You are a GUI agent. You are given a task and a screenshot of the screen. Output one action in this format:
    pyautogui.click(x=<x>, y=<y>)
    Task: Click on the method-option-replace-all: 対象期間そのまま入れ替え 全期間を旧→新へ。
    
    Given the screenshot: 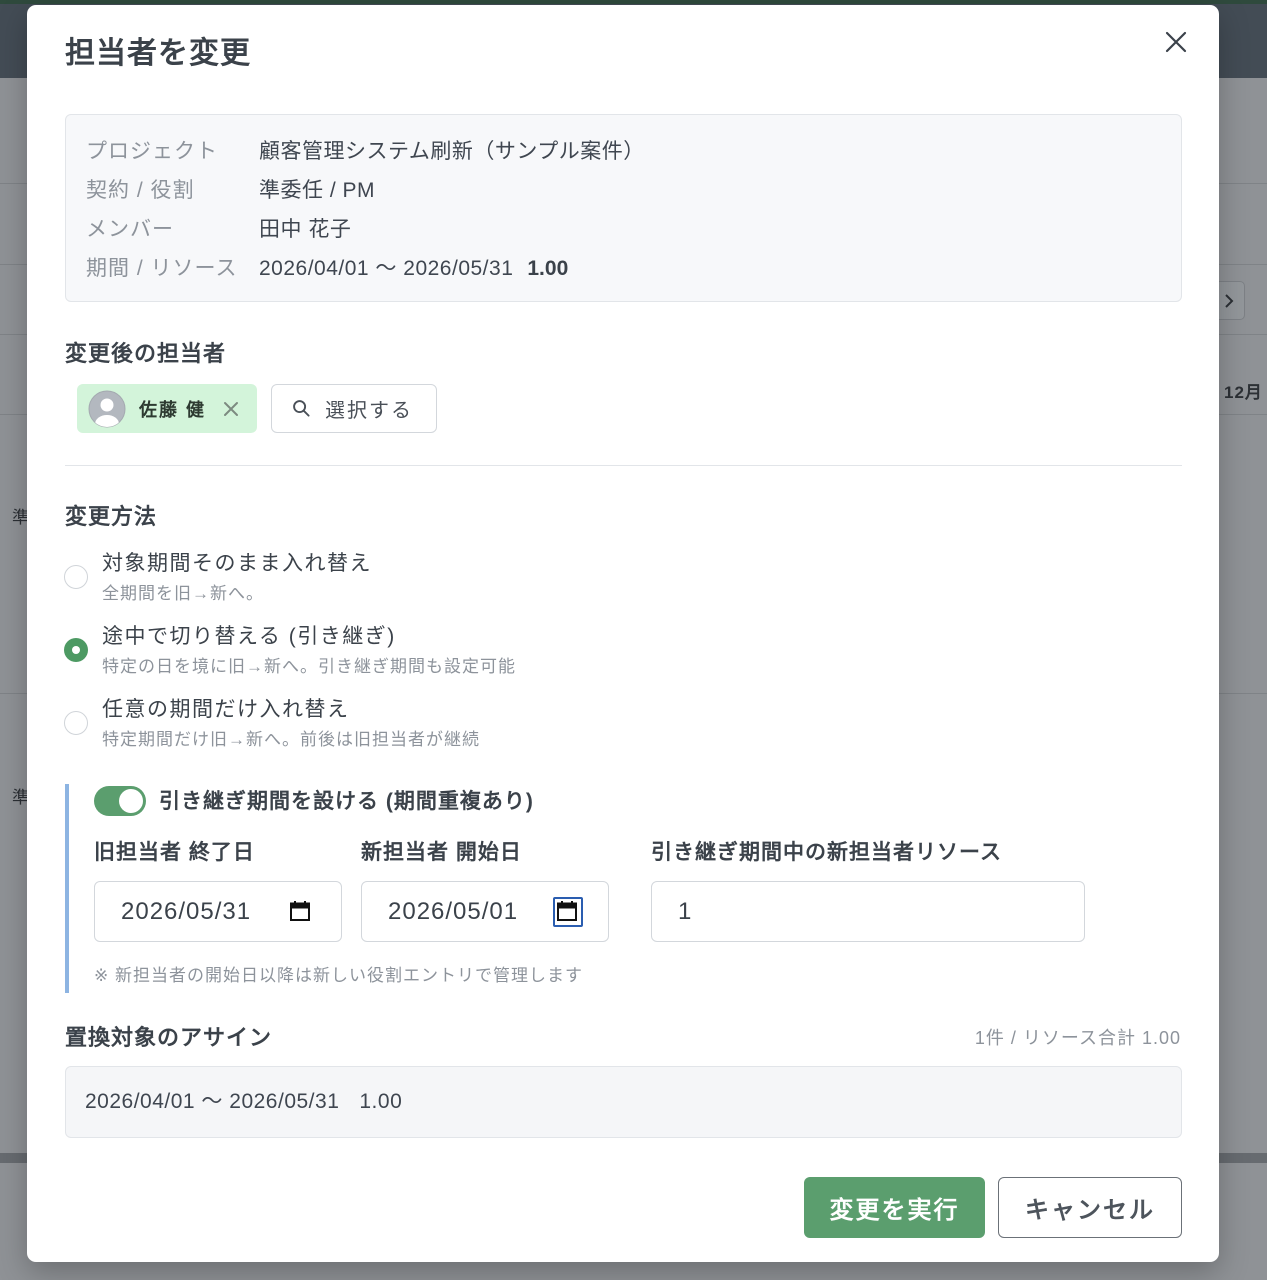 What is the action you would take?
    pyautogui.click(x=374, y=579)
    